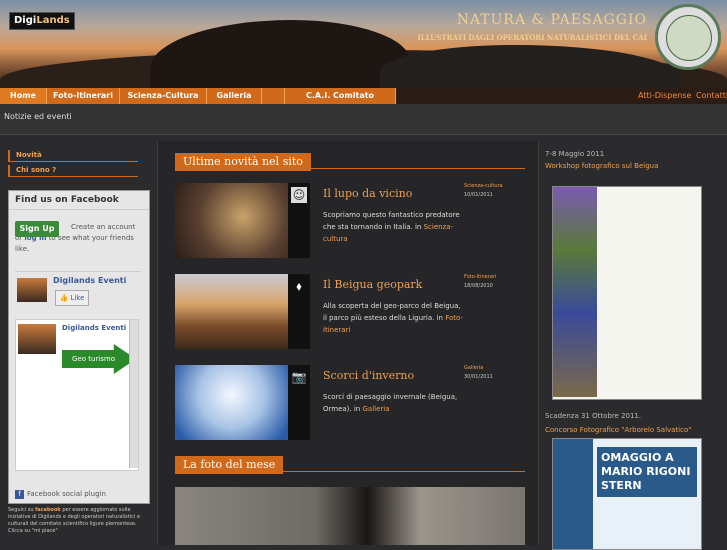  Describe the element at coordinates (299, 377) in the screenshot. I see `camera-icon: 📷` at that location.